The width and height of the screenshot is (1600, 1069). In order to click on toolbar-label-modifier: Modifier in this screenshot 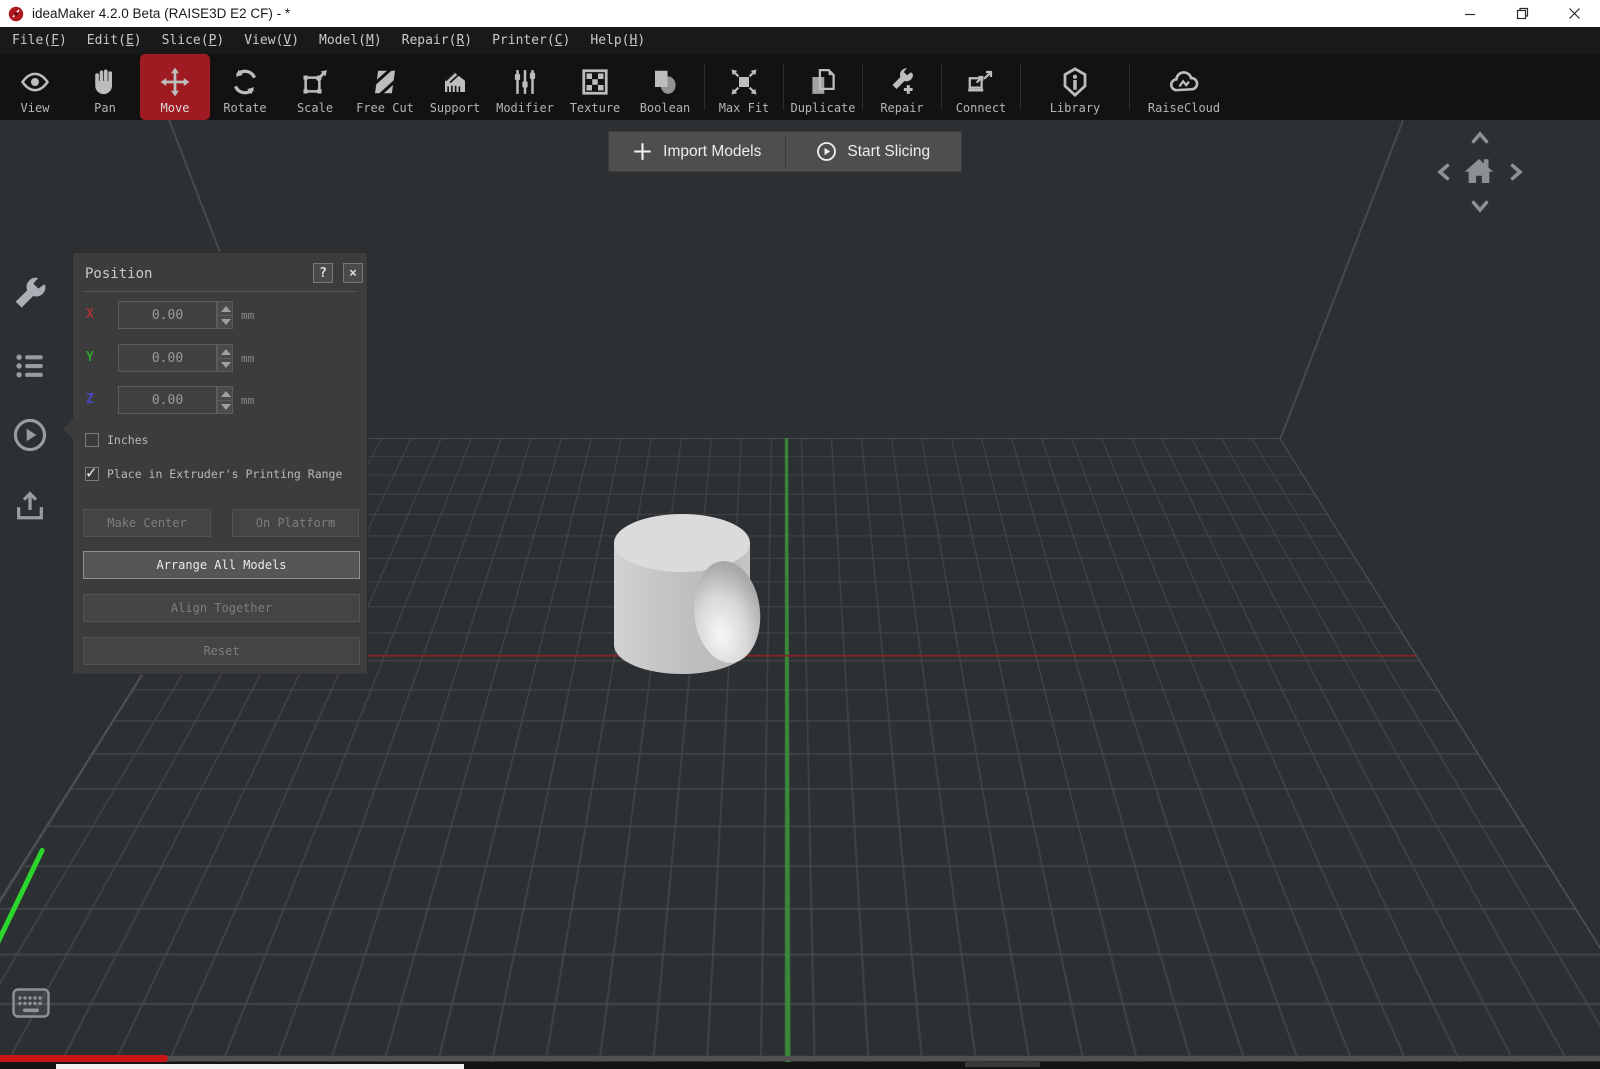, I will do `click(525, 108)`.